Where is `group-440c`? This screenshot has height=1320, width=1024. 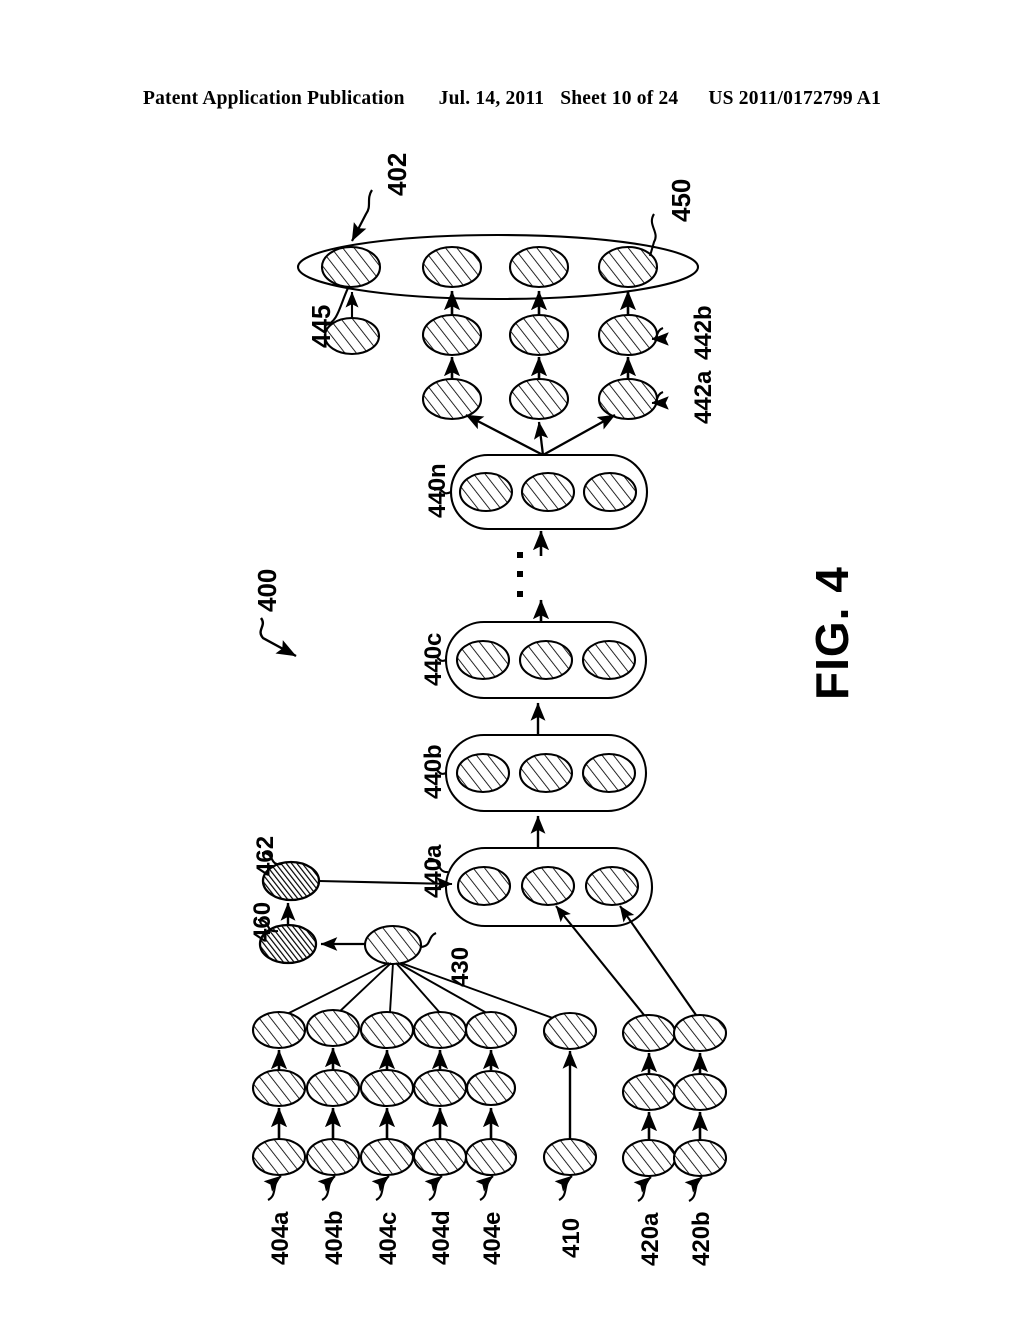 group-440c is located at coordinates (546, 660).